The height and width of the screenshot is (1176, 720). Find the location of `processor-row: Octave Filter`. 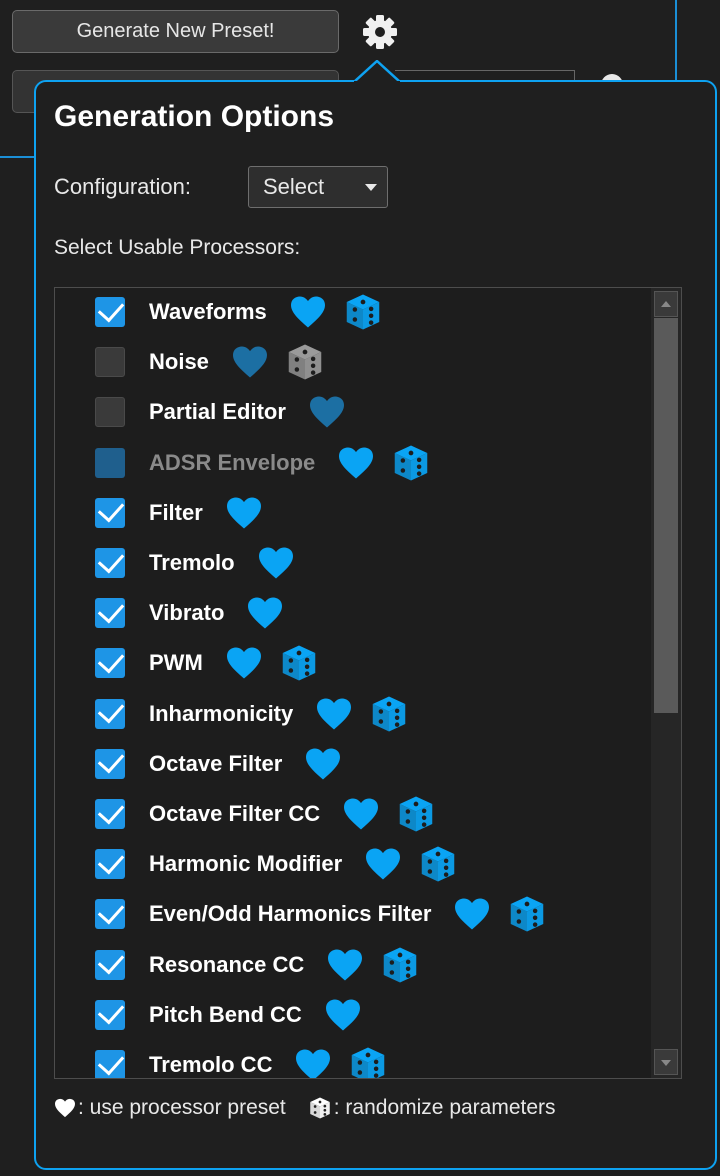

processor-row: Octave Filter is located at coordinates (218, 764).